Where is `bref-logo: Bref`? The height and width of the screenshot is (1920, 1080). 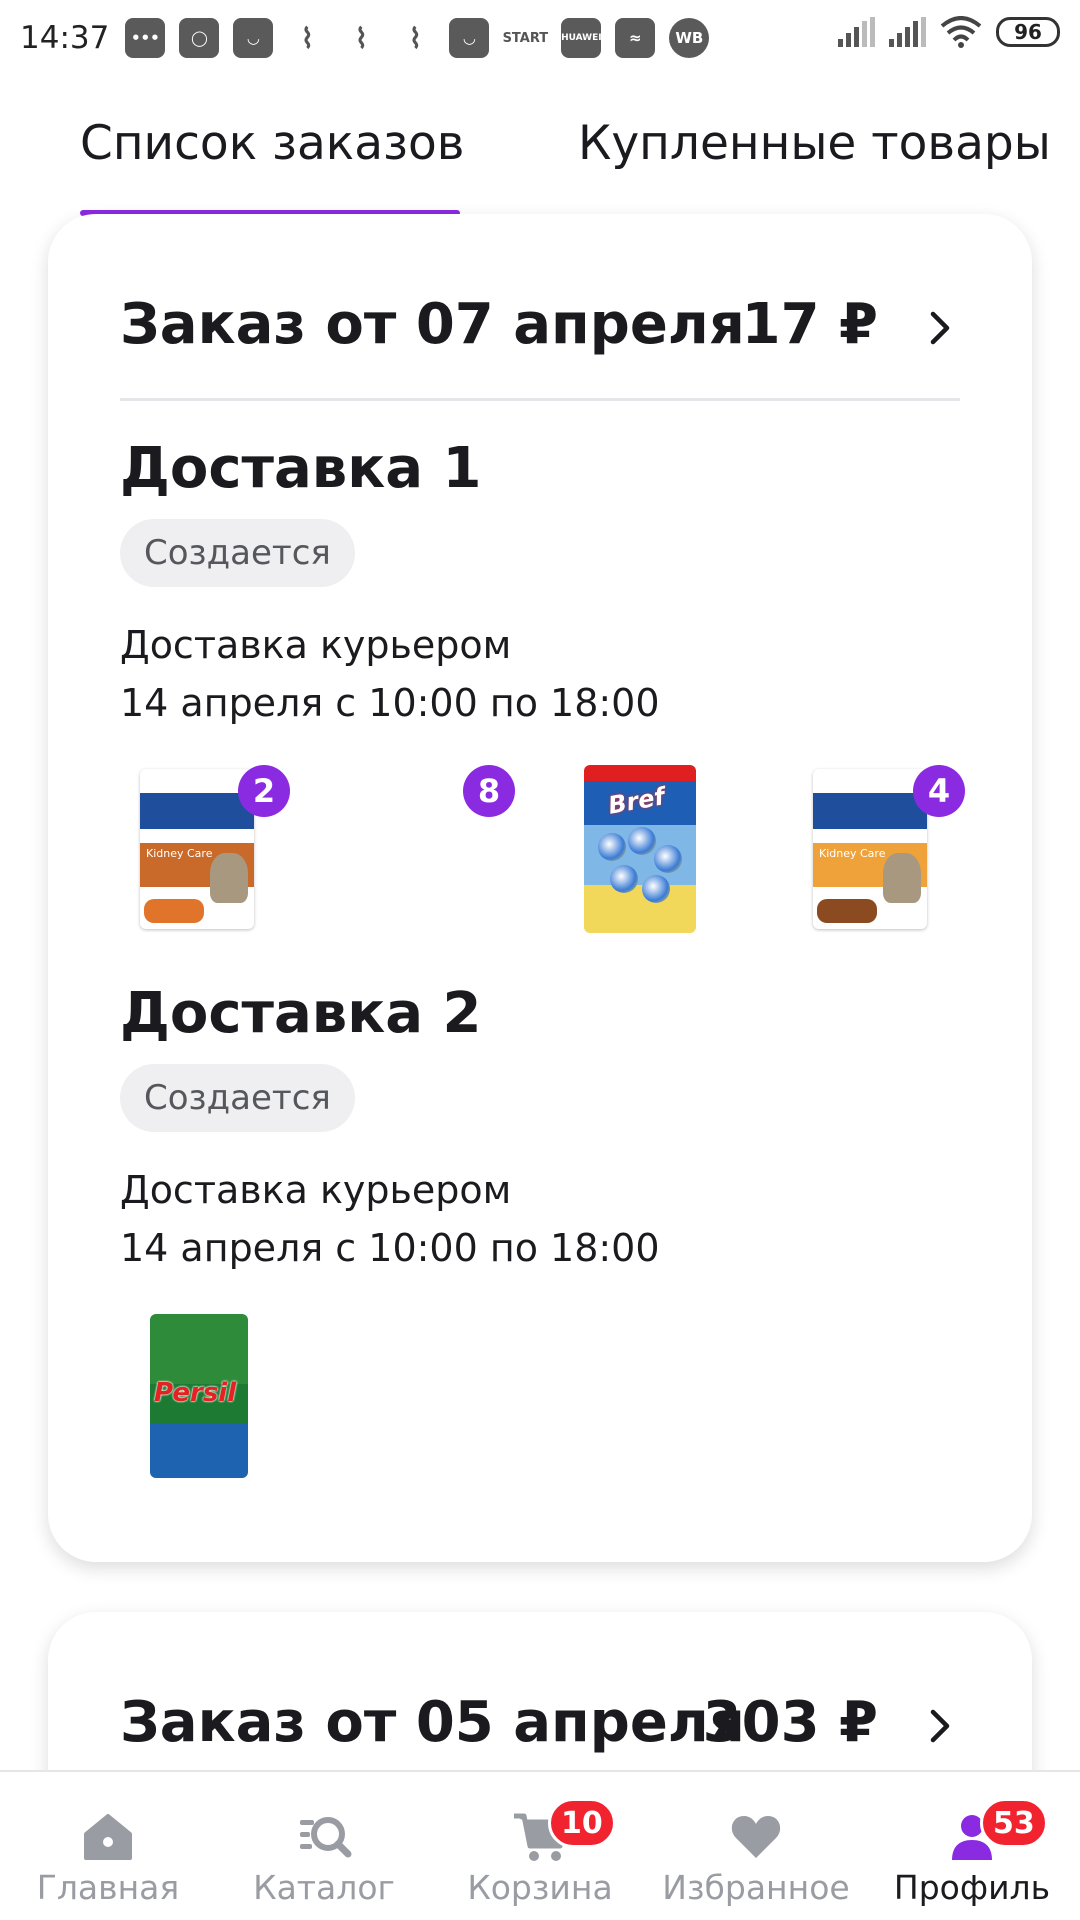
bref-logo: Bref is located at coordinates (636, 801).